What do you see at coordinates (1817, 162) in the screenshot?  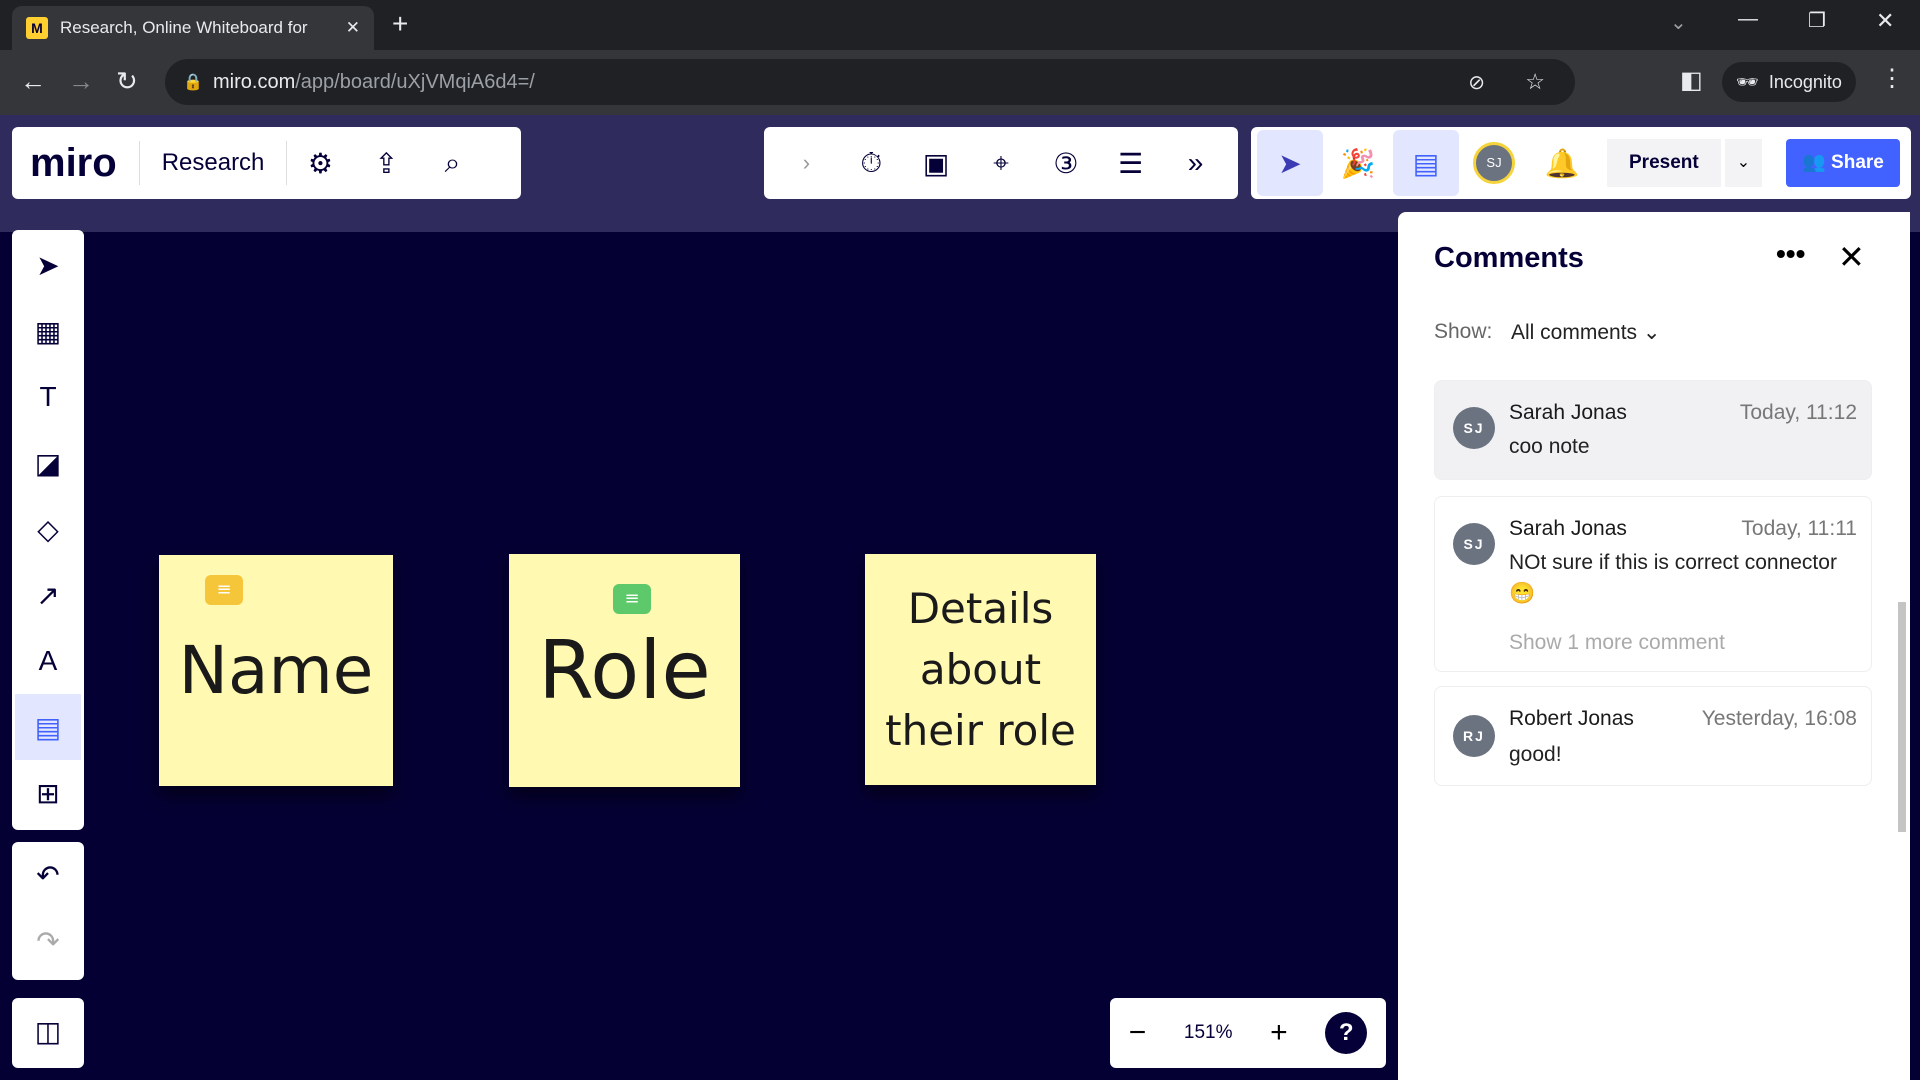 I see `users-icon: 👥` at bounding box center [1817, 162].